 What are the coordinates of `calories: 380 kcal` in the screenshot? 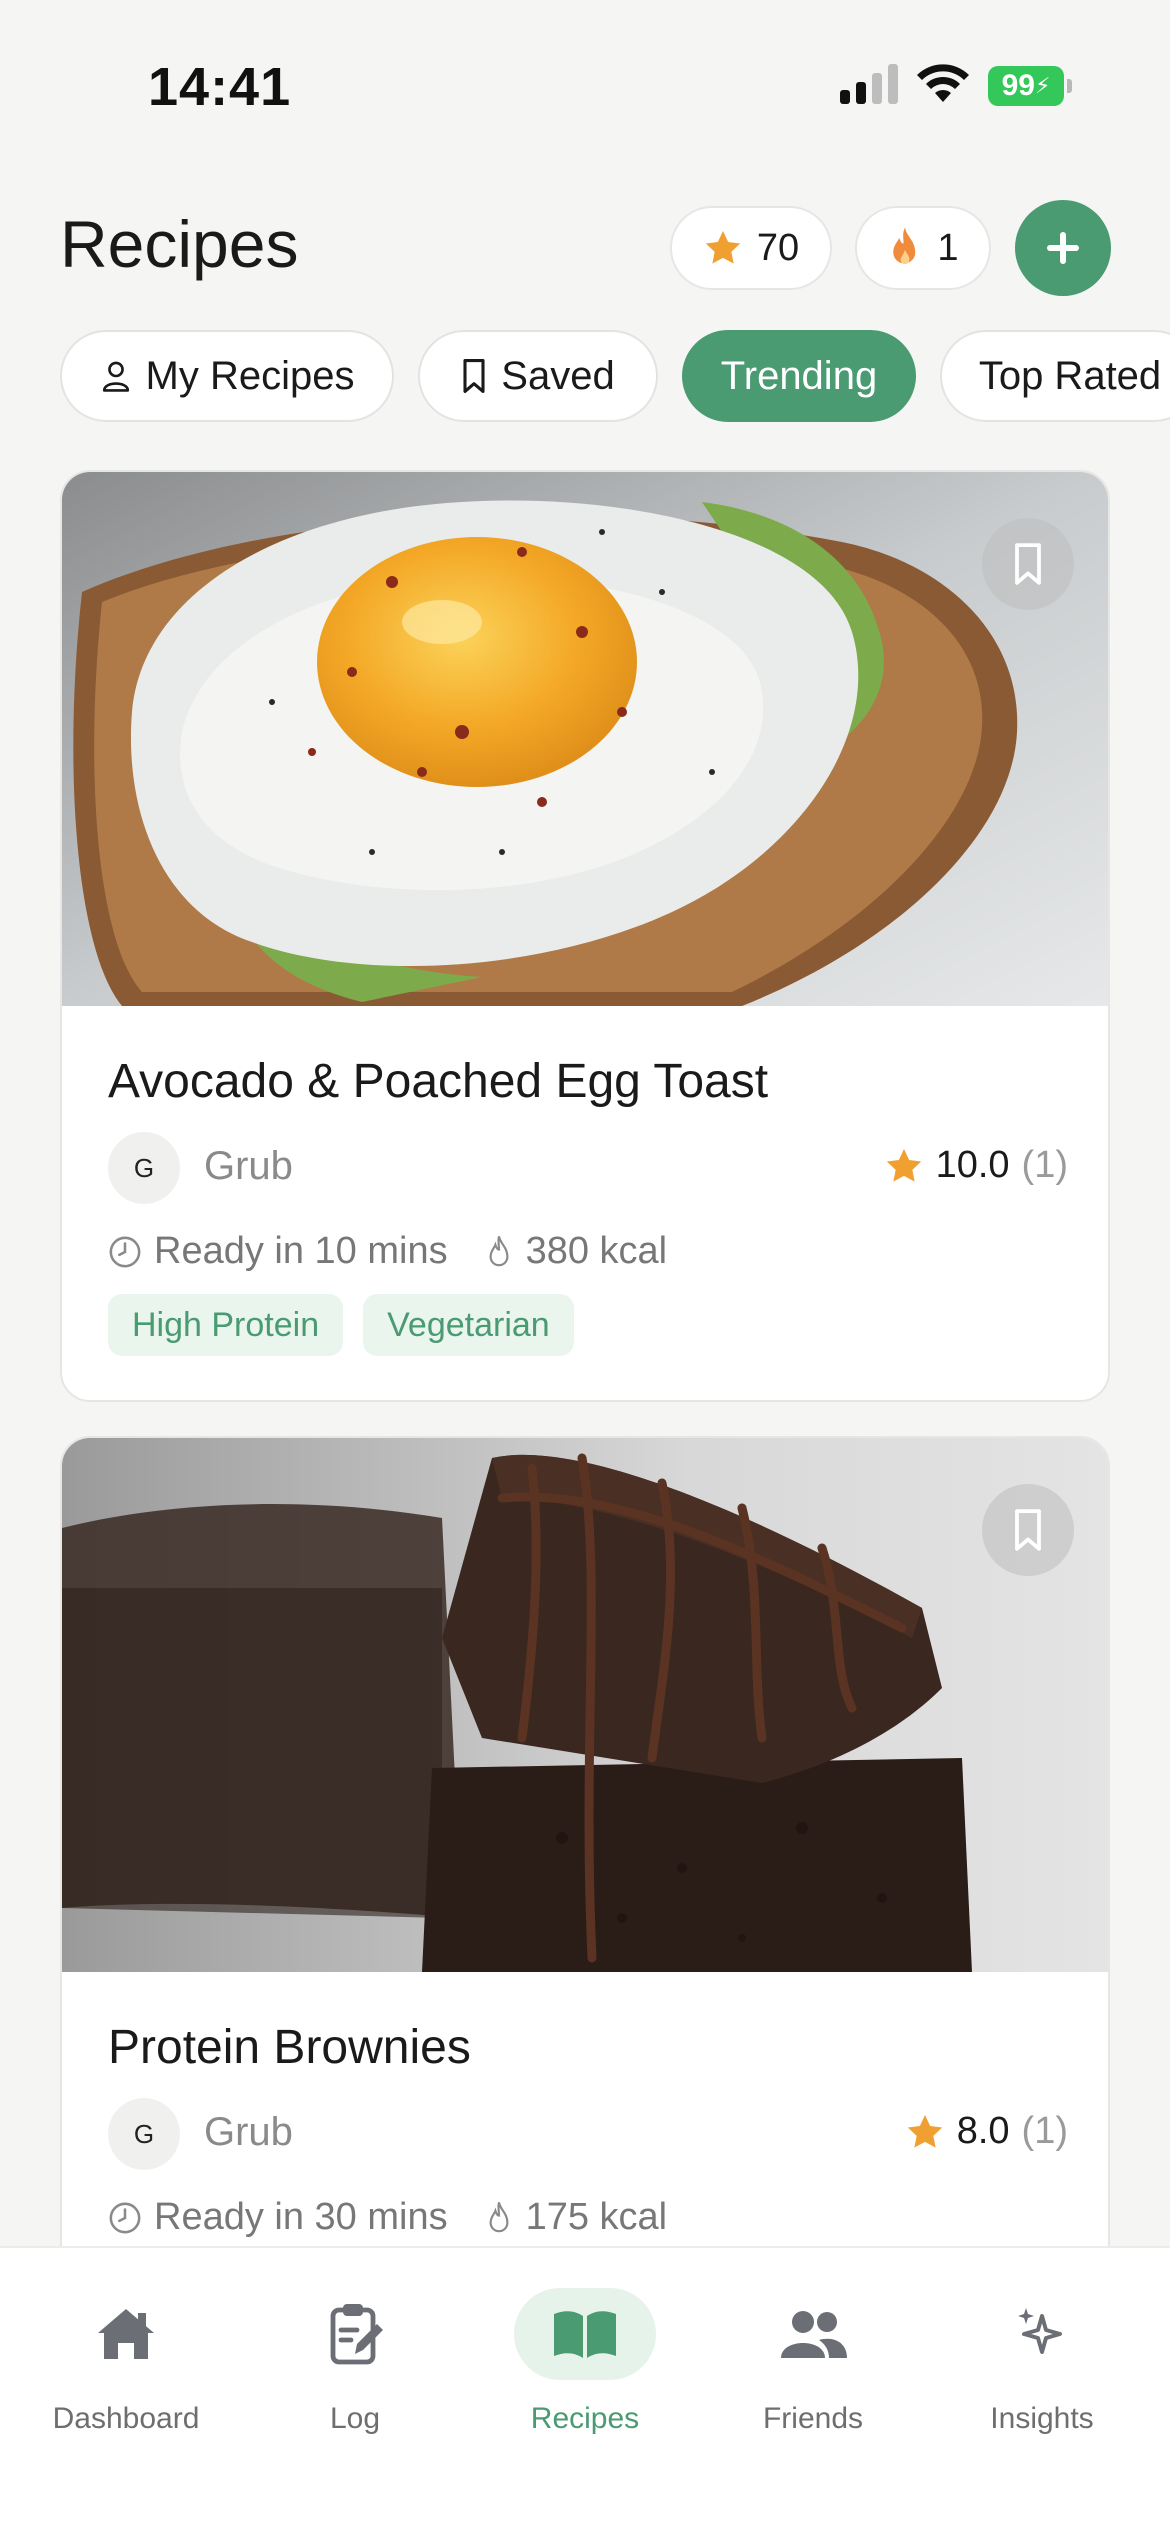 It's located at (596, 1251).